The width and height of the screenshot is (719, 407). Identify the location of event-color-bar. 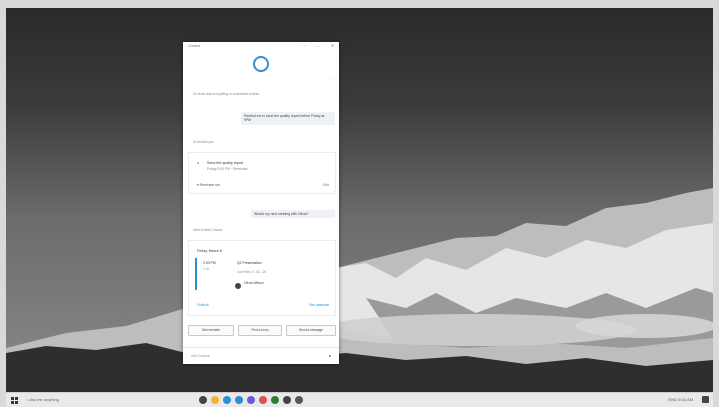
(196, 274).